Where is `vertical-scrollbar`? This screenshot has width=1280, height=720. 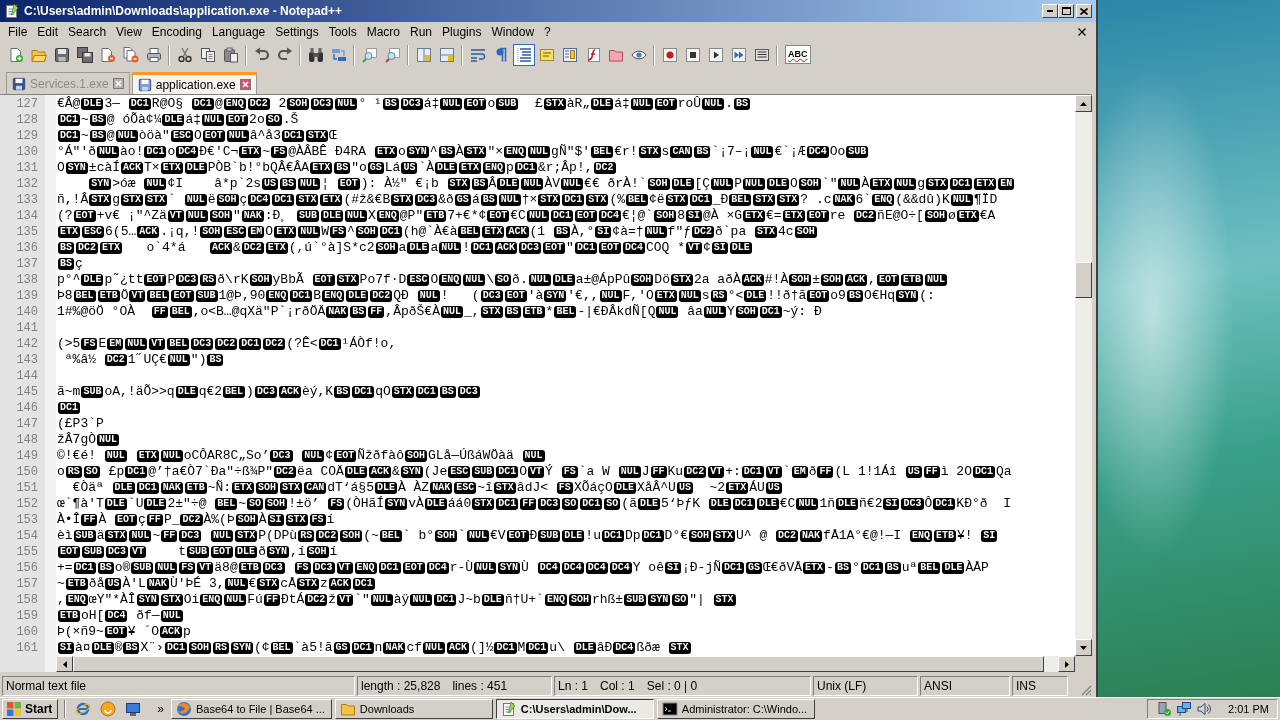 vertical-scrollbar is located at coordinates (1083, 375).